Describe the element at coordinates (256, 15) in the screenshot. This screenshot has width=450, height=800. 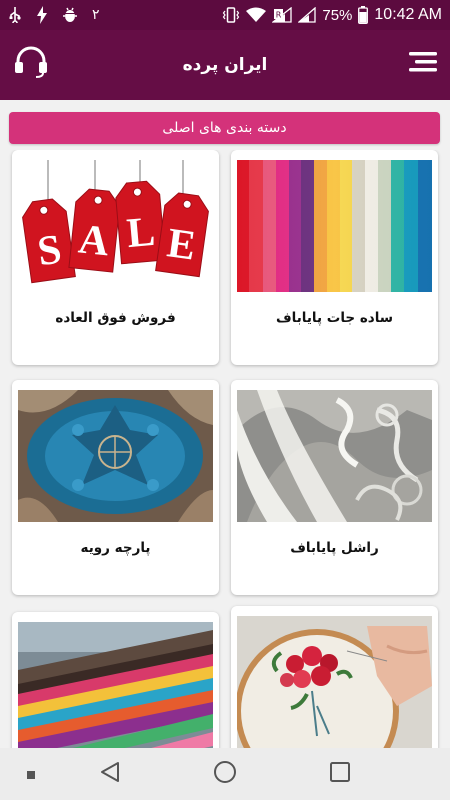
I see `wifi-icon` at that location.